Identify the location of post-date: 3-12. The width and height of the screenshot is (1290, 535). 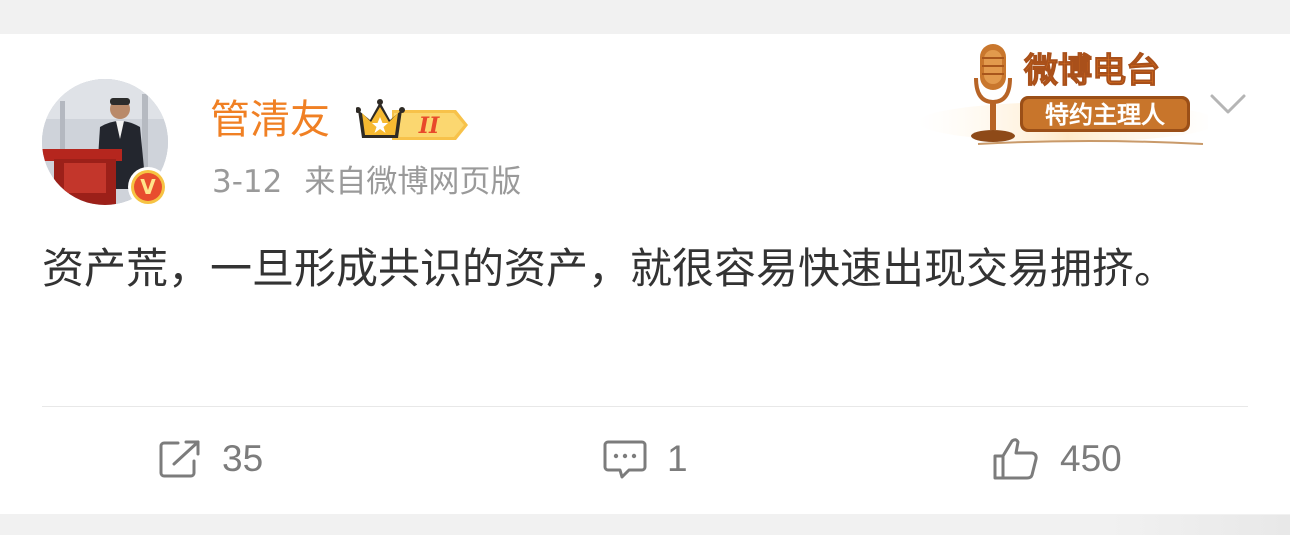
(247, 182).